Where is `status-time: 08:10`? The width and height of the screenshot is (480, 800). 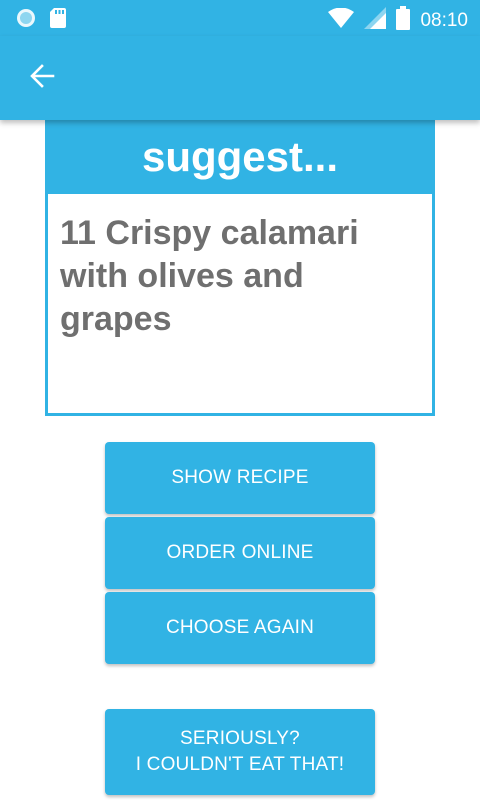 status-time: 08:10 is located at coordinates (444, 20).